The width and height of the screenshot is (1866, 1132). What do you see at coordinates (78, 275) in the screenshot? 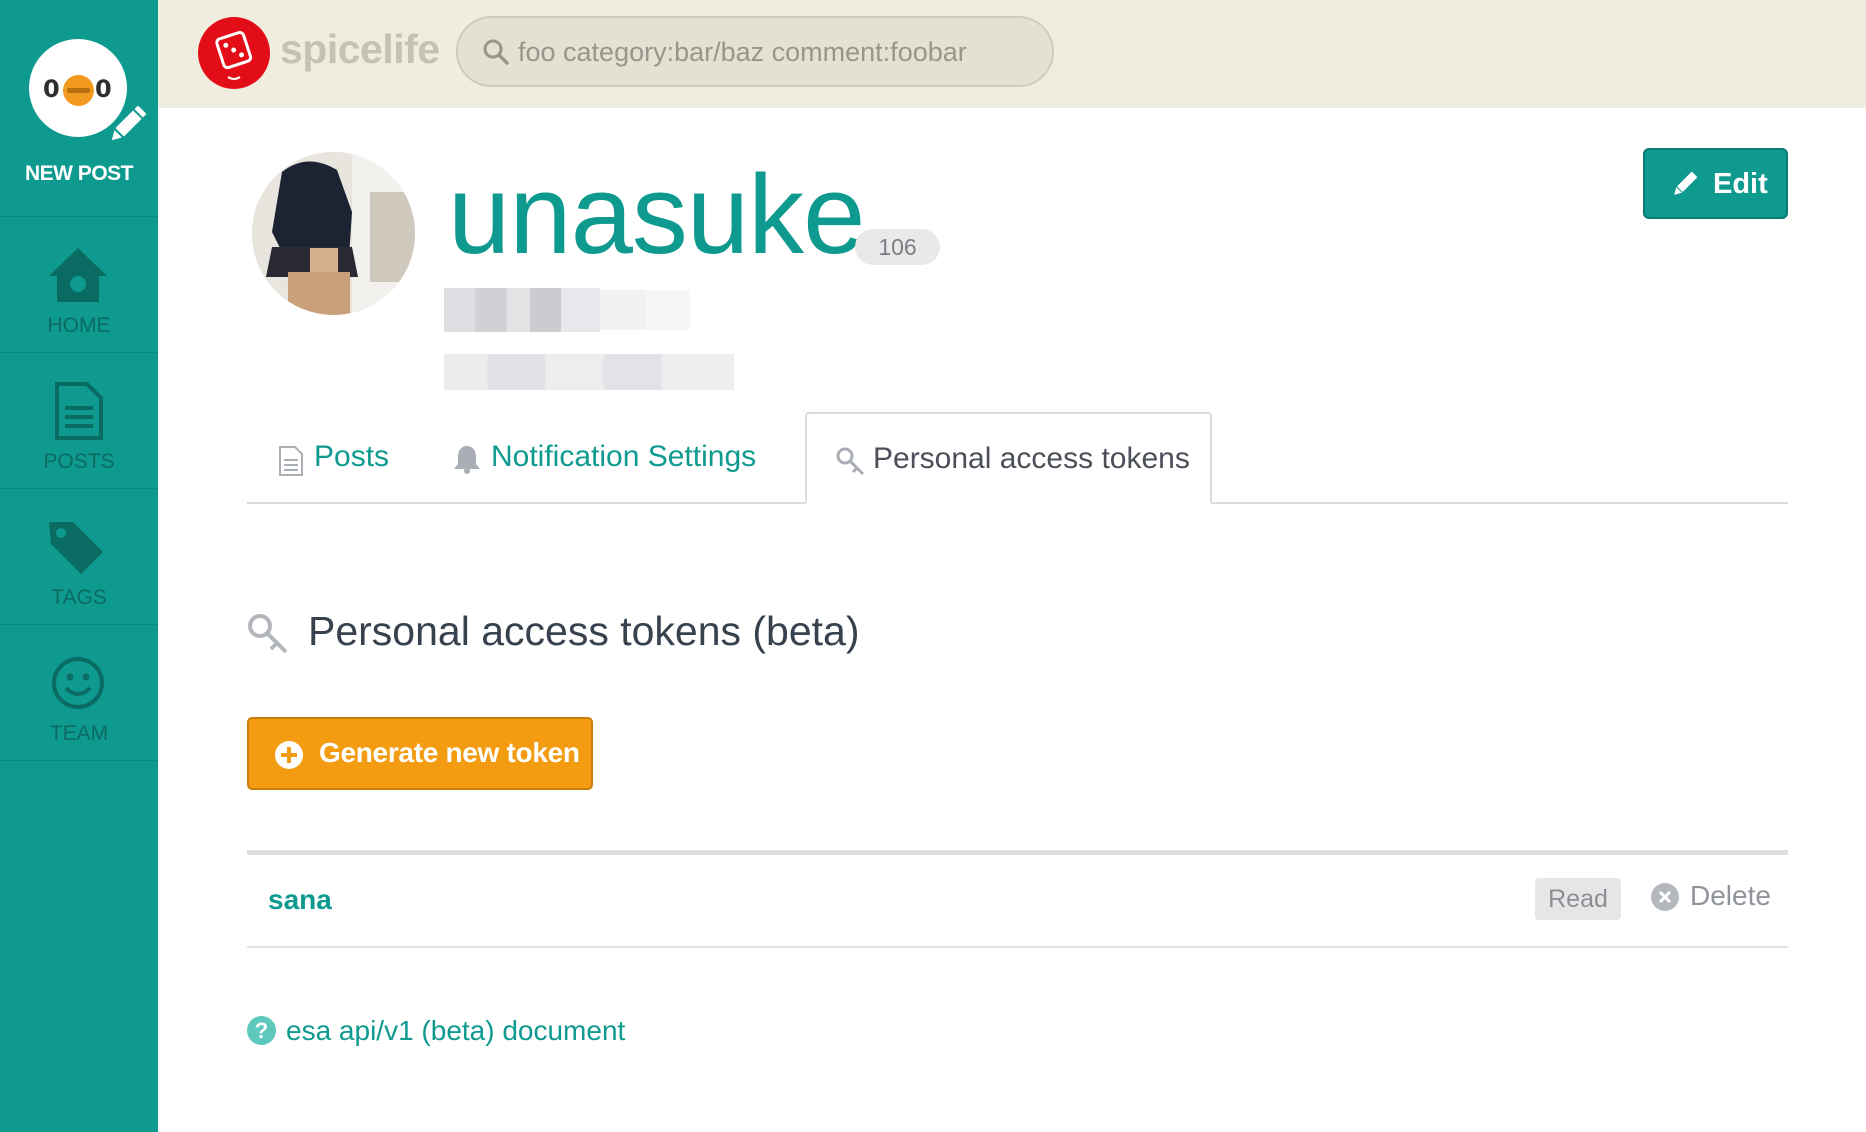
I see `home-icon` at bounding box center [78, 275].